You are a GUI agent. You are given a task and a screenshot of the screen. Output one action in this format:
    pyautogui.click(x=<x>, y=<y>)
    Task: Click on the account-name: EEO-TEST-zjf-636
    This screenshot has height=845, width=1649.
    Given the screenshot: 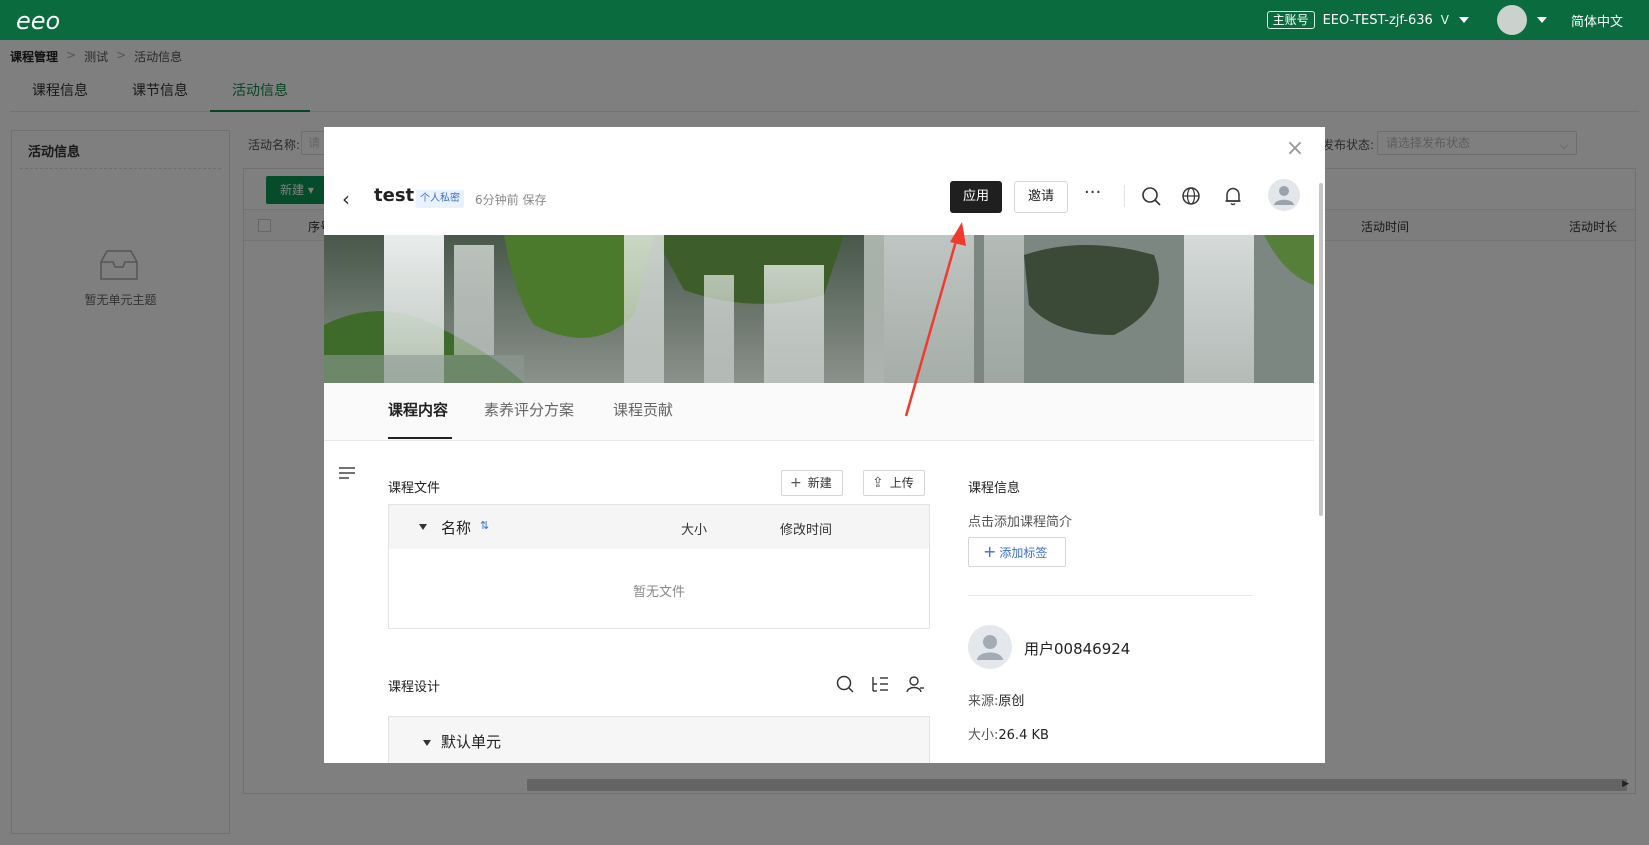 What is the action you would take?
    pyautogui.click(x=1378, y=20)
    